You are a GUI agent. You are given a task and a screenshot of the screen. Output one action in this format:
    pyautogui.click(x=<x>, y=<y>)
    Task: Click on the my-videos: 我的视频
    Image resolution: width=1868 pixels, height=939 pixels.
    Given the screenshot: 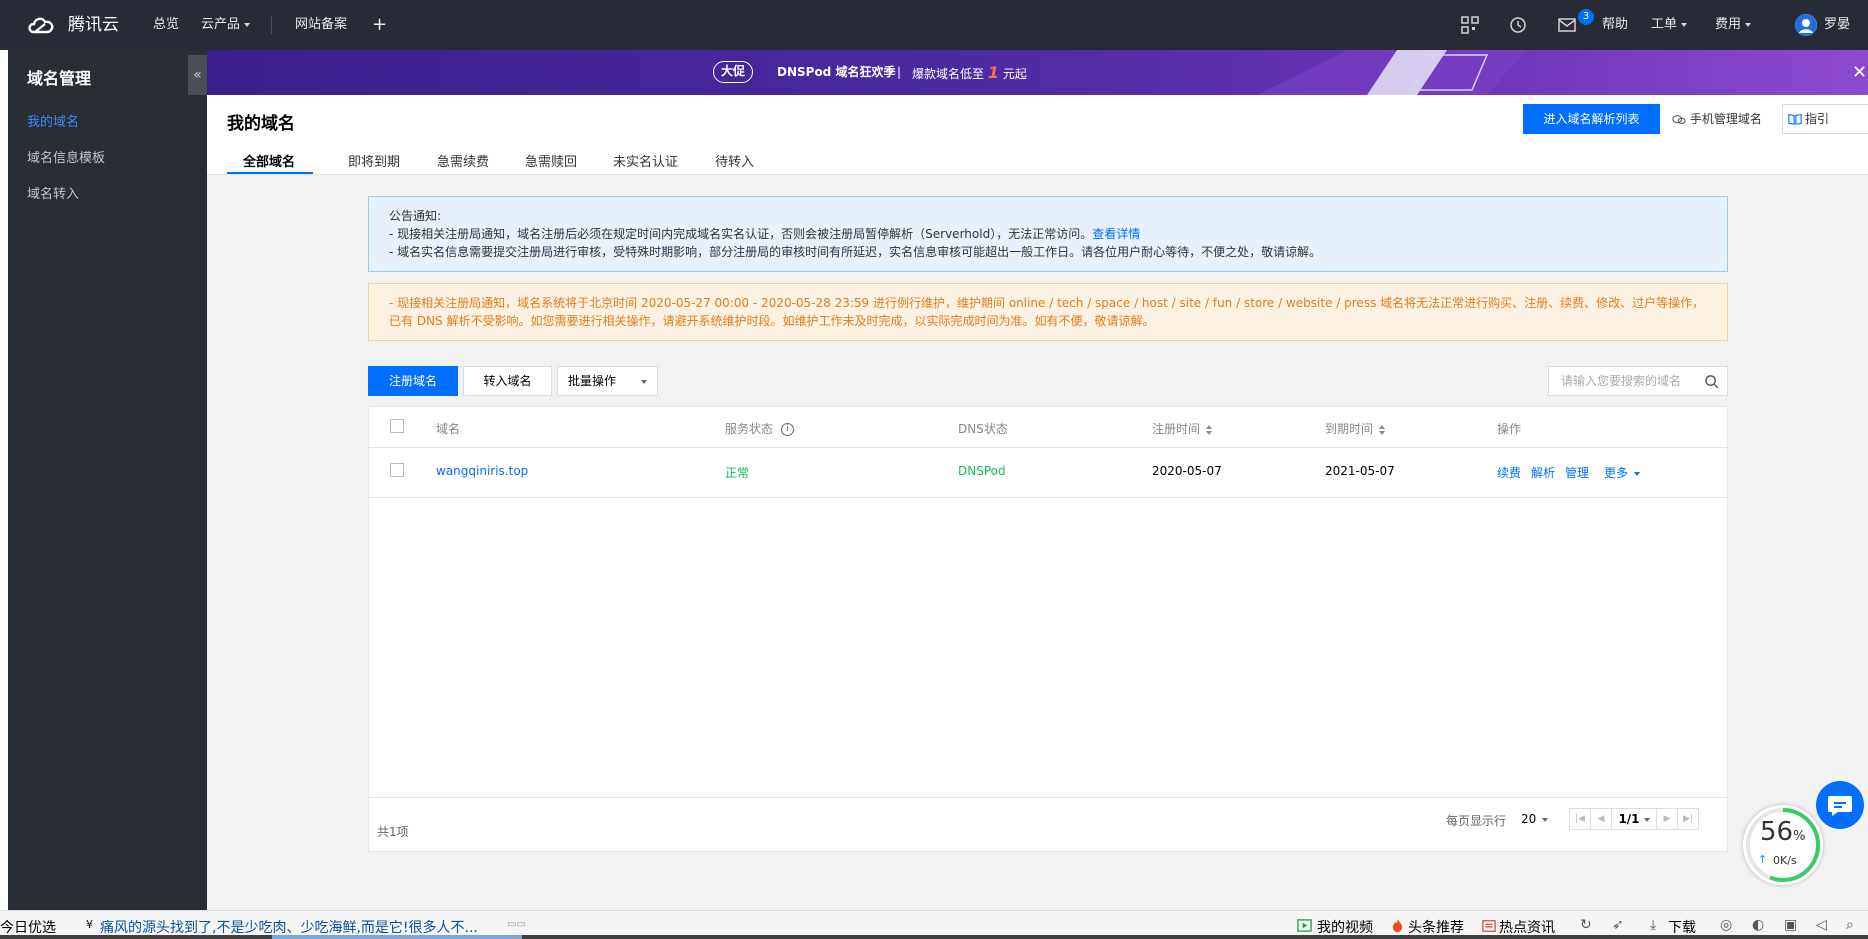 What is the action you would take?
    pyautogui.click(x=1345, y=927)
    